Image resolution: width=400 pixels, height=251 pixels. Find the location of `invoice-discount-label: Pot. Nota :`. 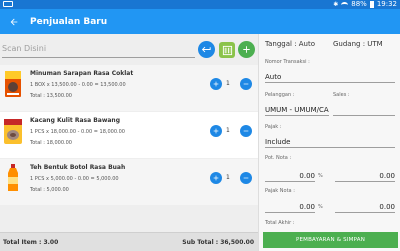

invoice-discount-label: Pot. Nota : is located at coordinates (278, 158).